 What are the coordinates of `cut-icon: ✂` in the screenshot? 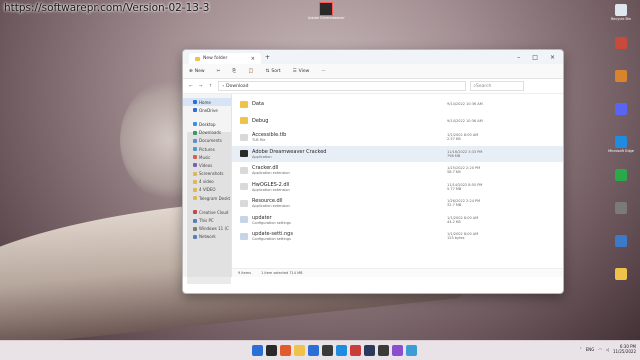 It's located at (219, 71).